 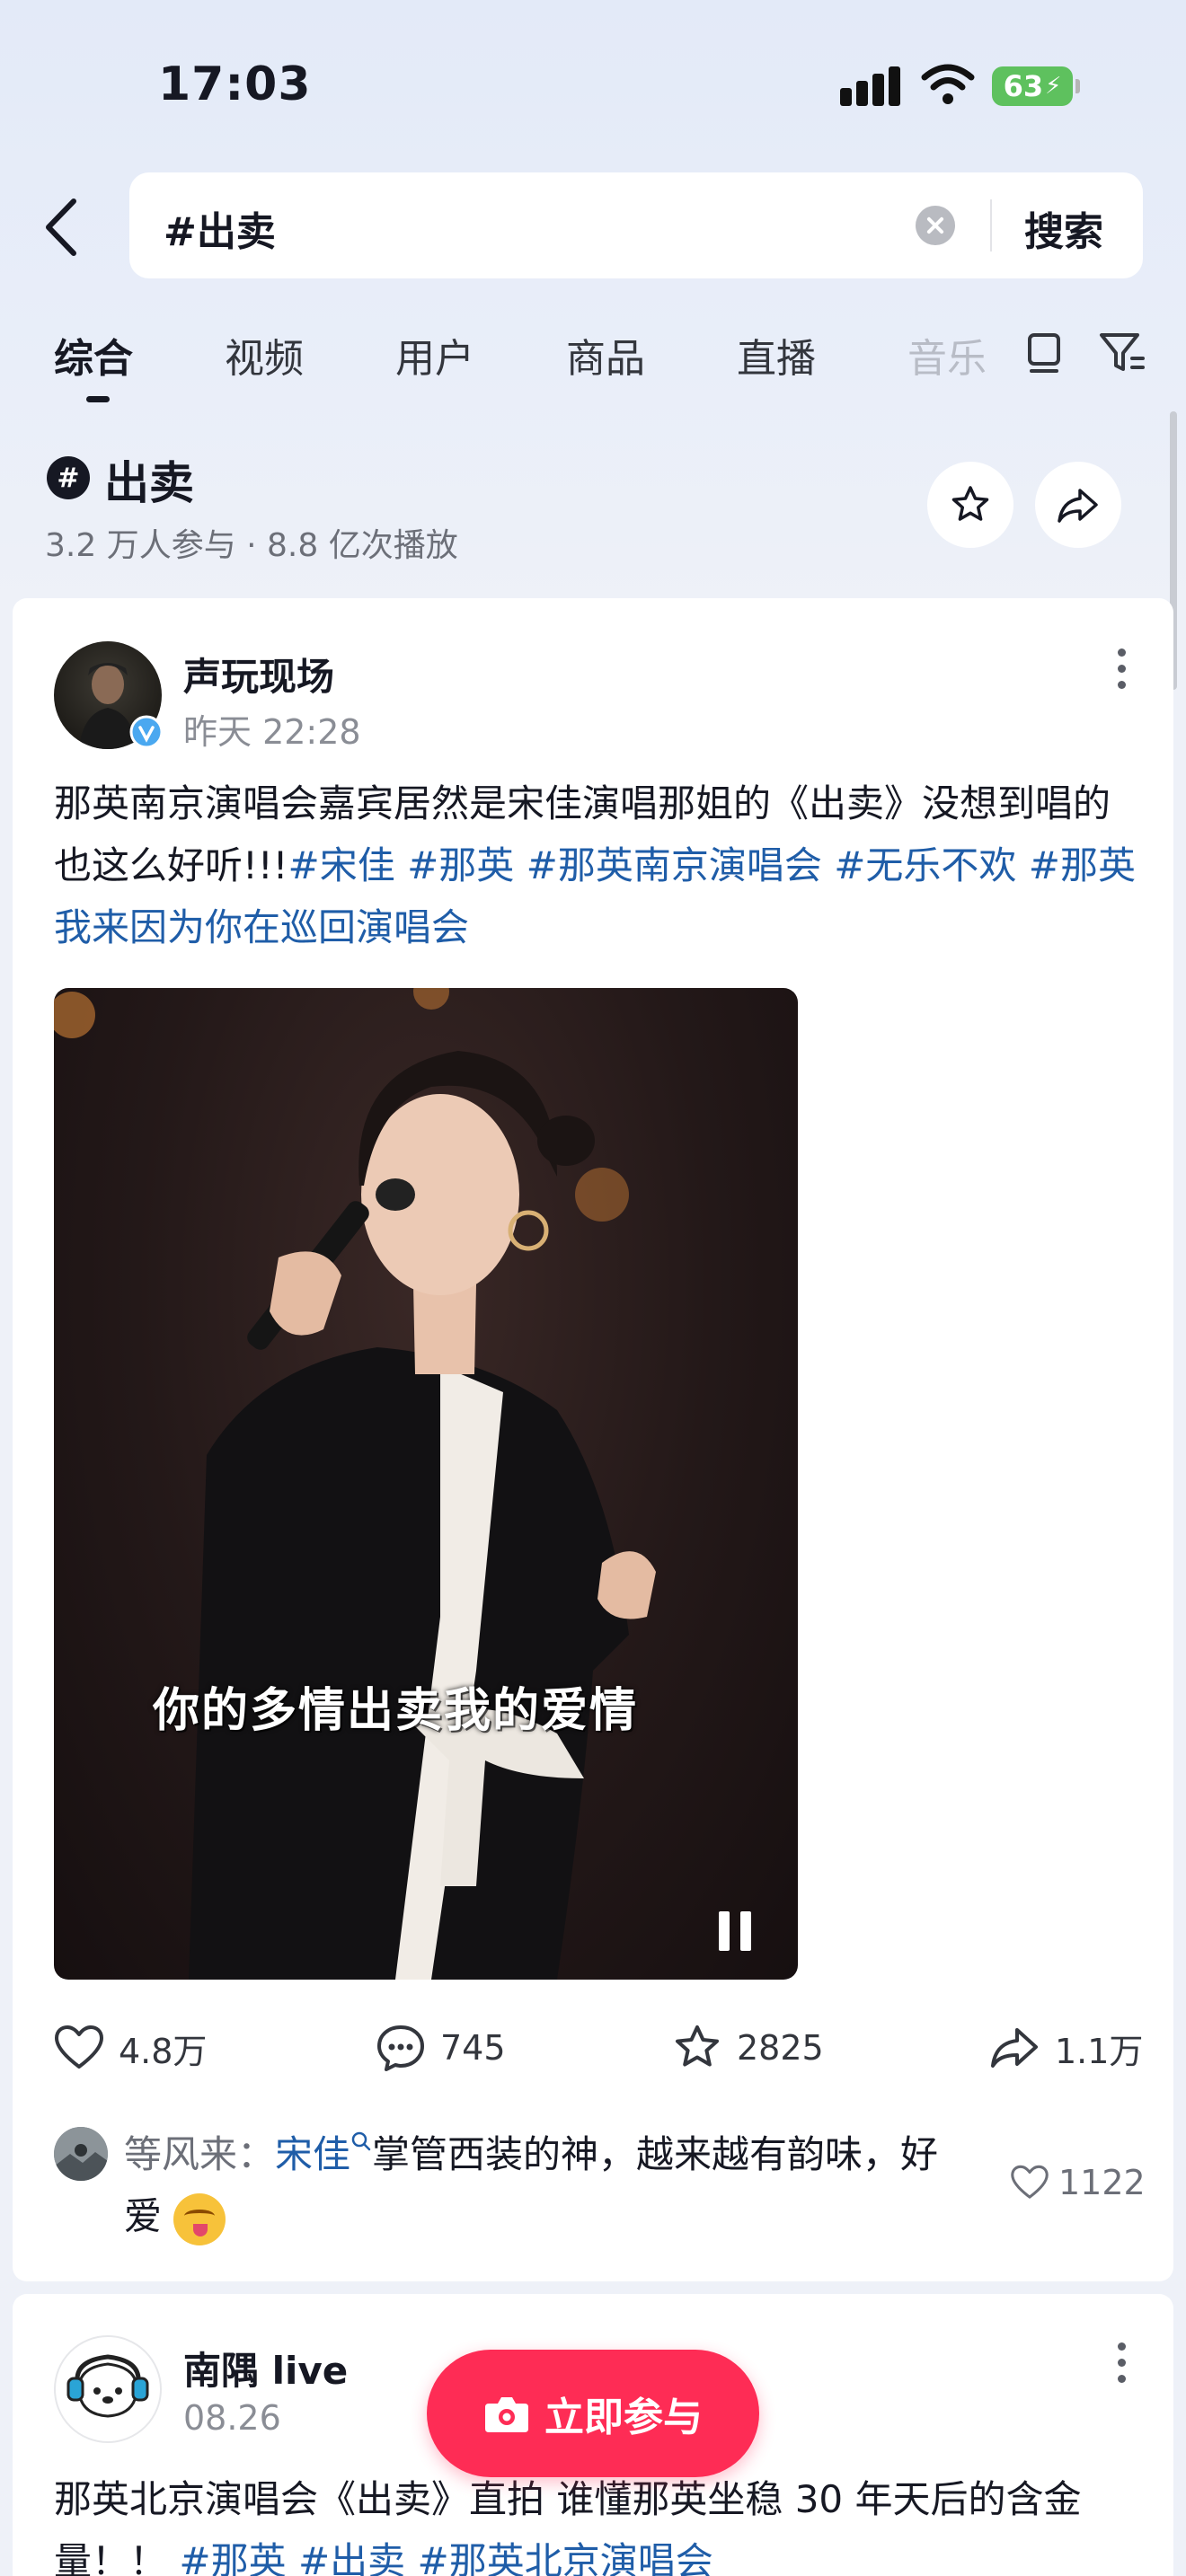 I want to click on battery-indicator: 63 ⚡, so click(x=1036, y=86).